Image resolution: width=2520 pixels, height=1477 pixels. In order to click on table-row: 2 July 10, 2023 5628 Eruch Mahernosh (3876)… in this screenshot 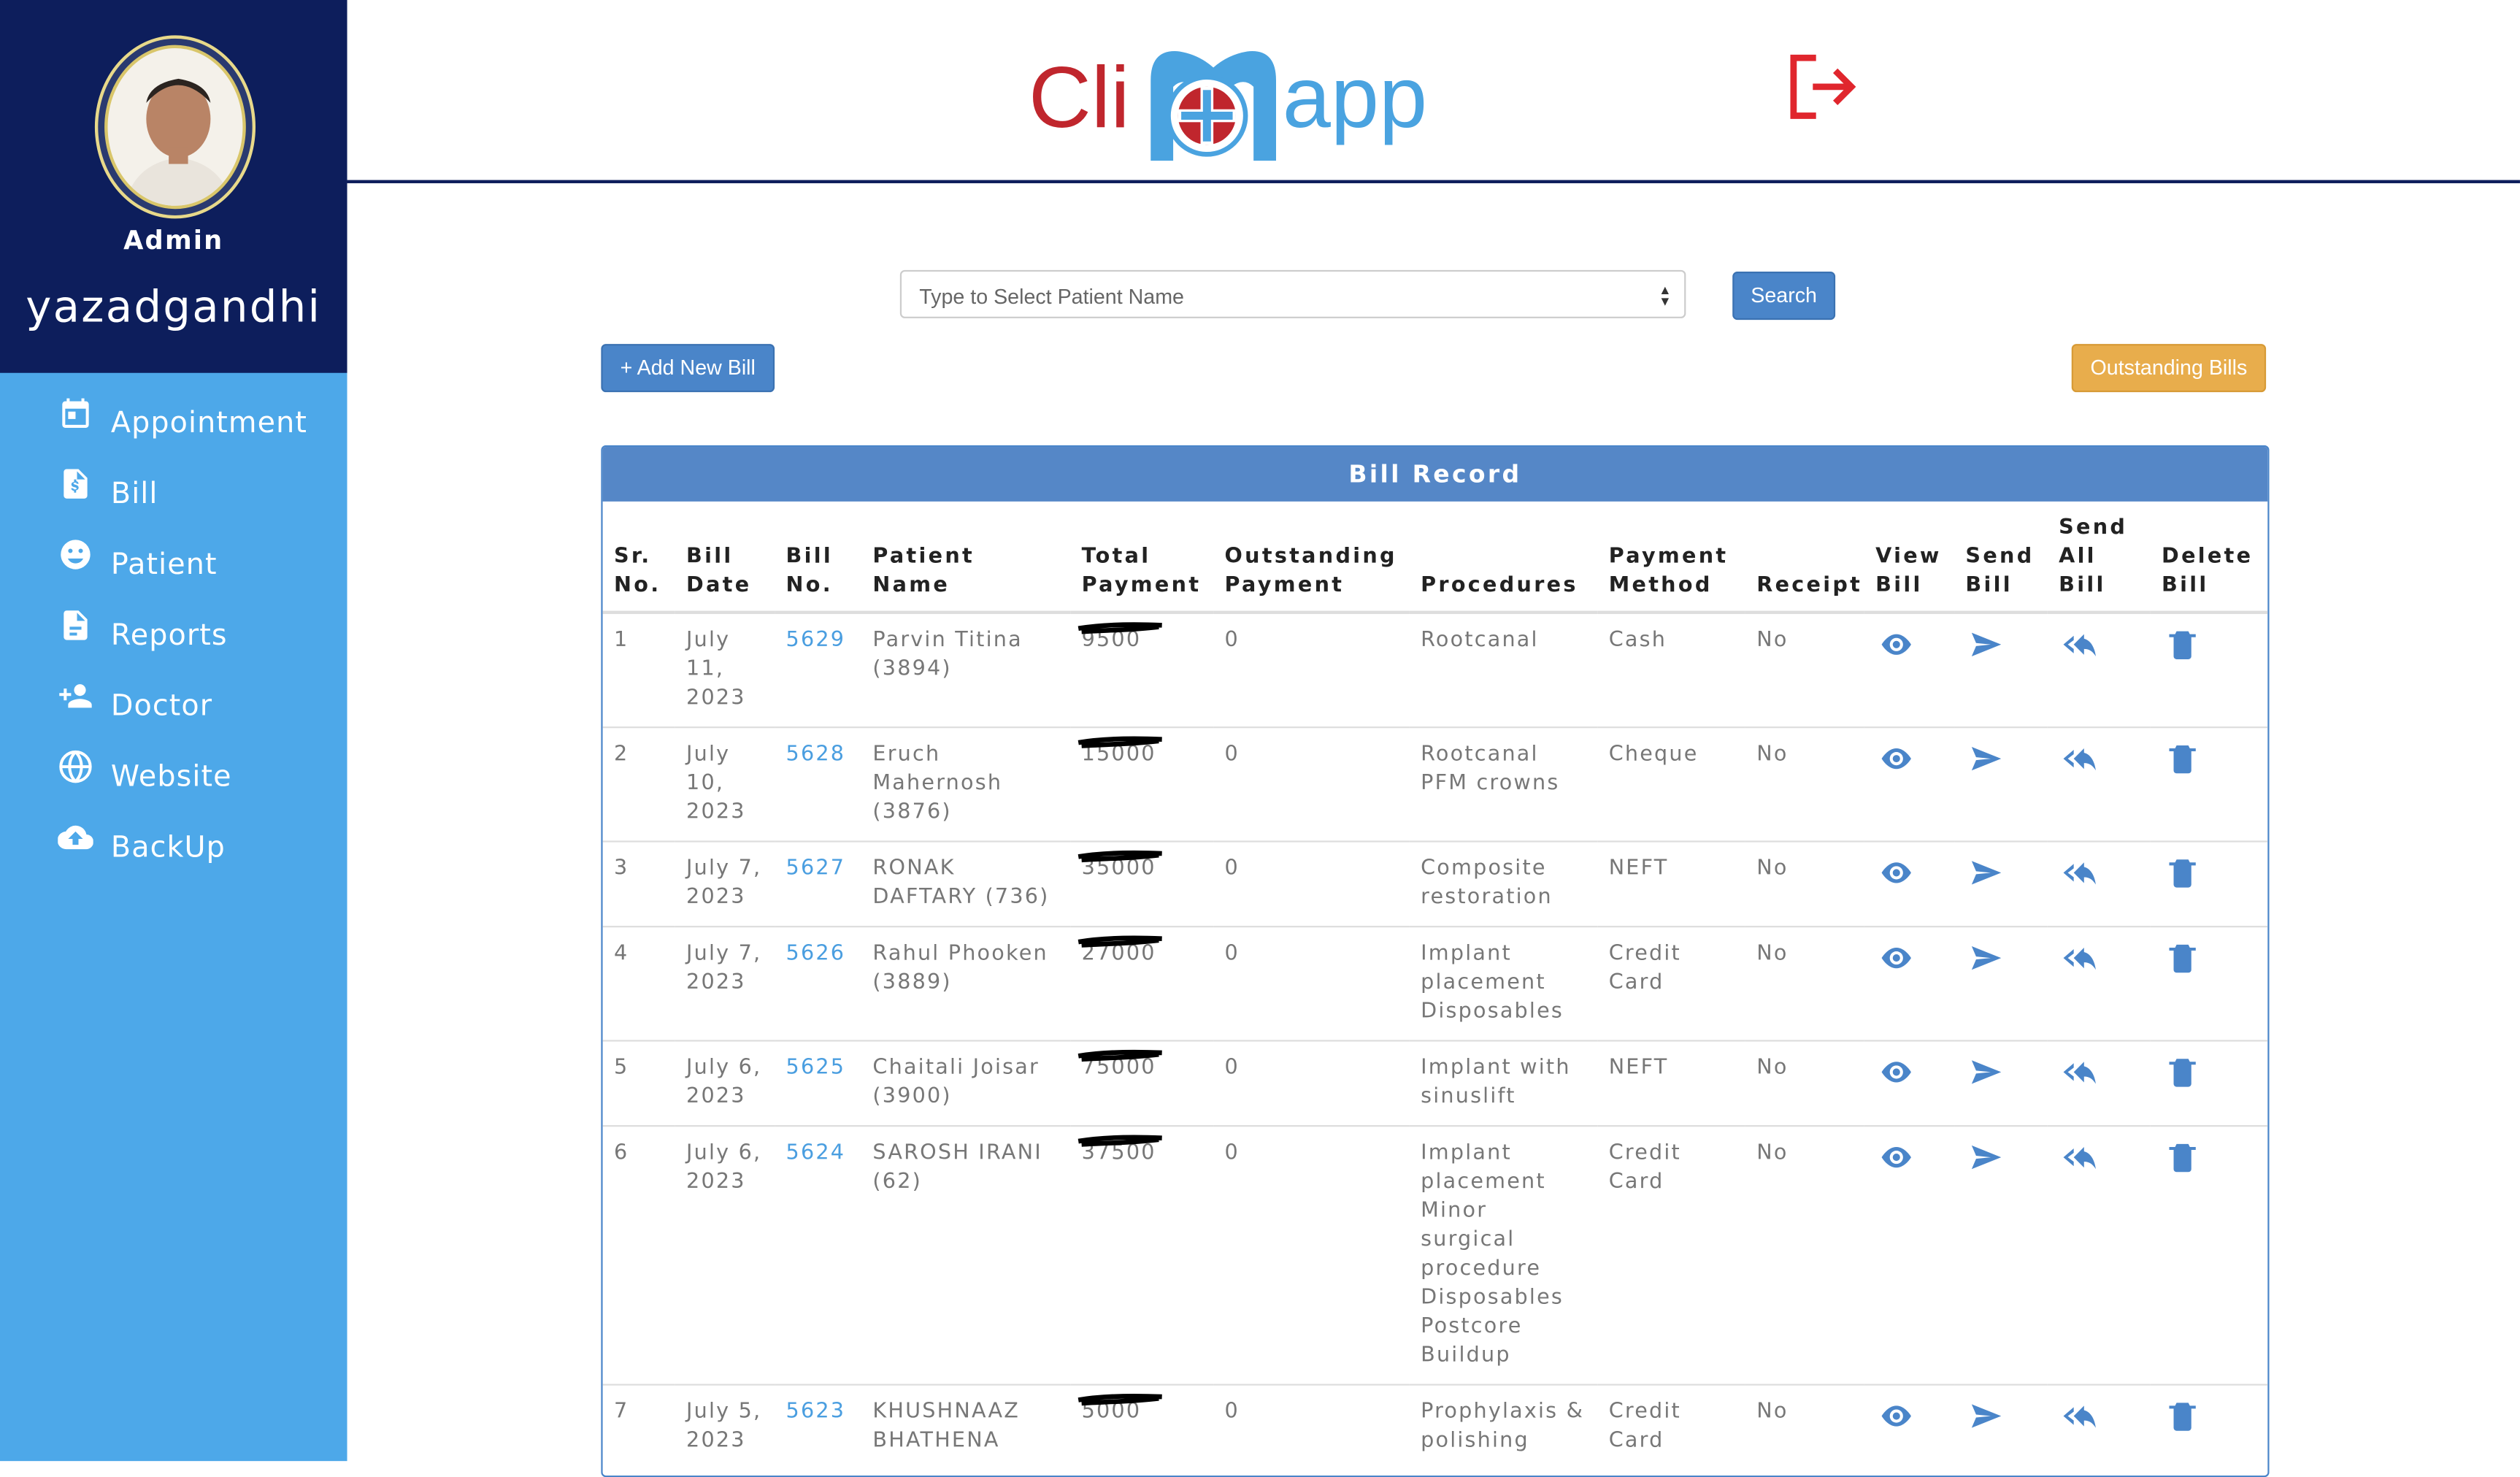, I will do `click(1435, 784)`.